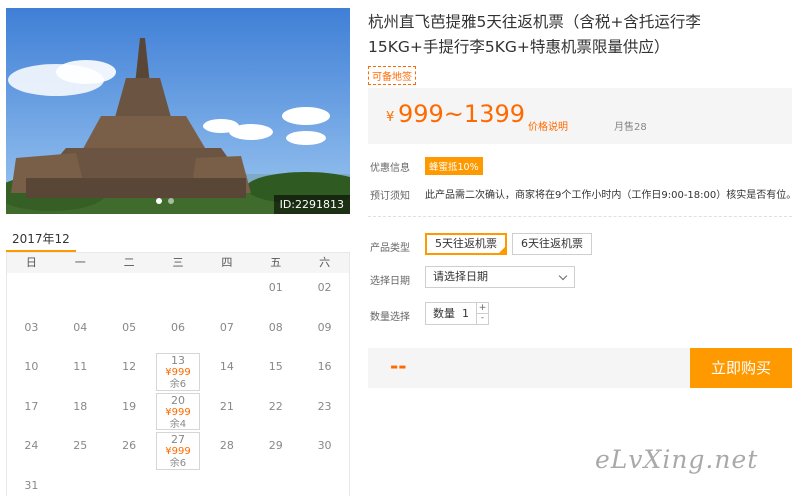 The image size is (800, 496). I want to click on calendar-day-available: 20 ¥999 余4, so click(178, 412).